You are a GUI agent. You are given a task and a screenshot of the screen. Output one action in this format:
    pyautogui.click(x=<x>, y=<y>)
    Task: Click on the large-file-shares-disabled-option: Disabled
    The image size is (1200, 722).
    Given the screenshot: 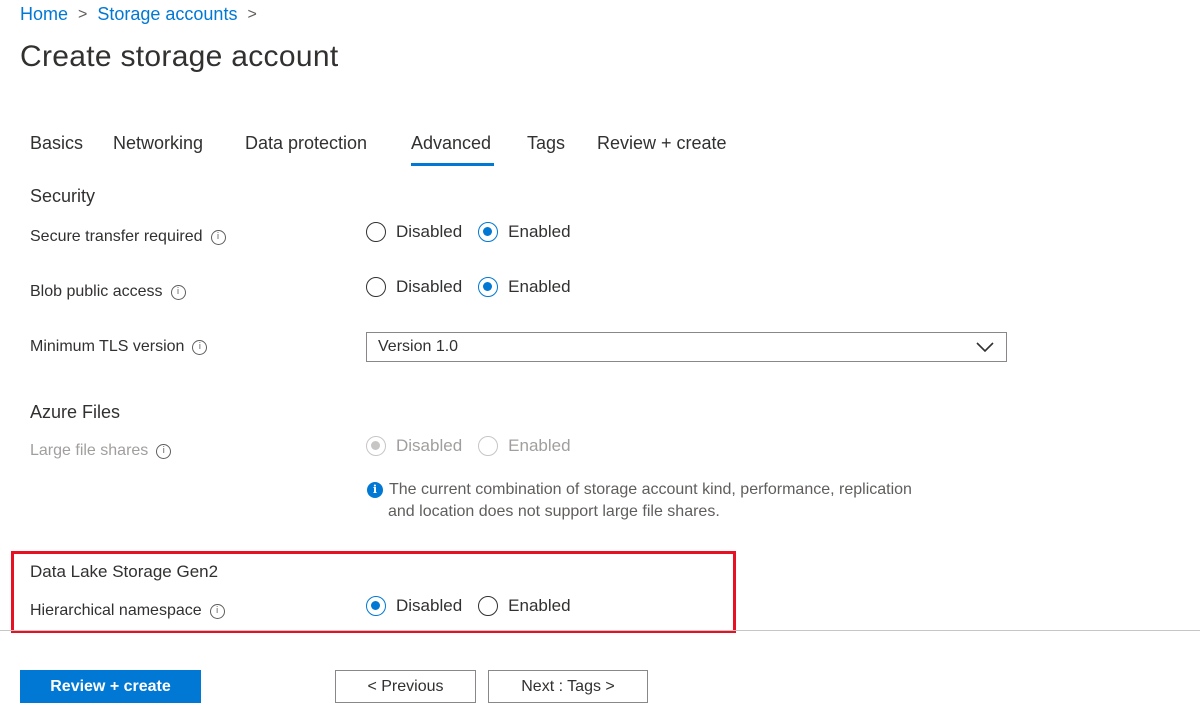 What is the action you would take?
    pyautogui.click(x=414, y=446)
    